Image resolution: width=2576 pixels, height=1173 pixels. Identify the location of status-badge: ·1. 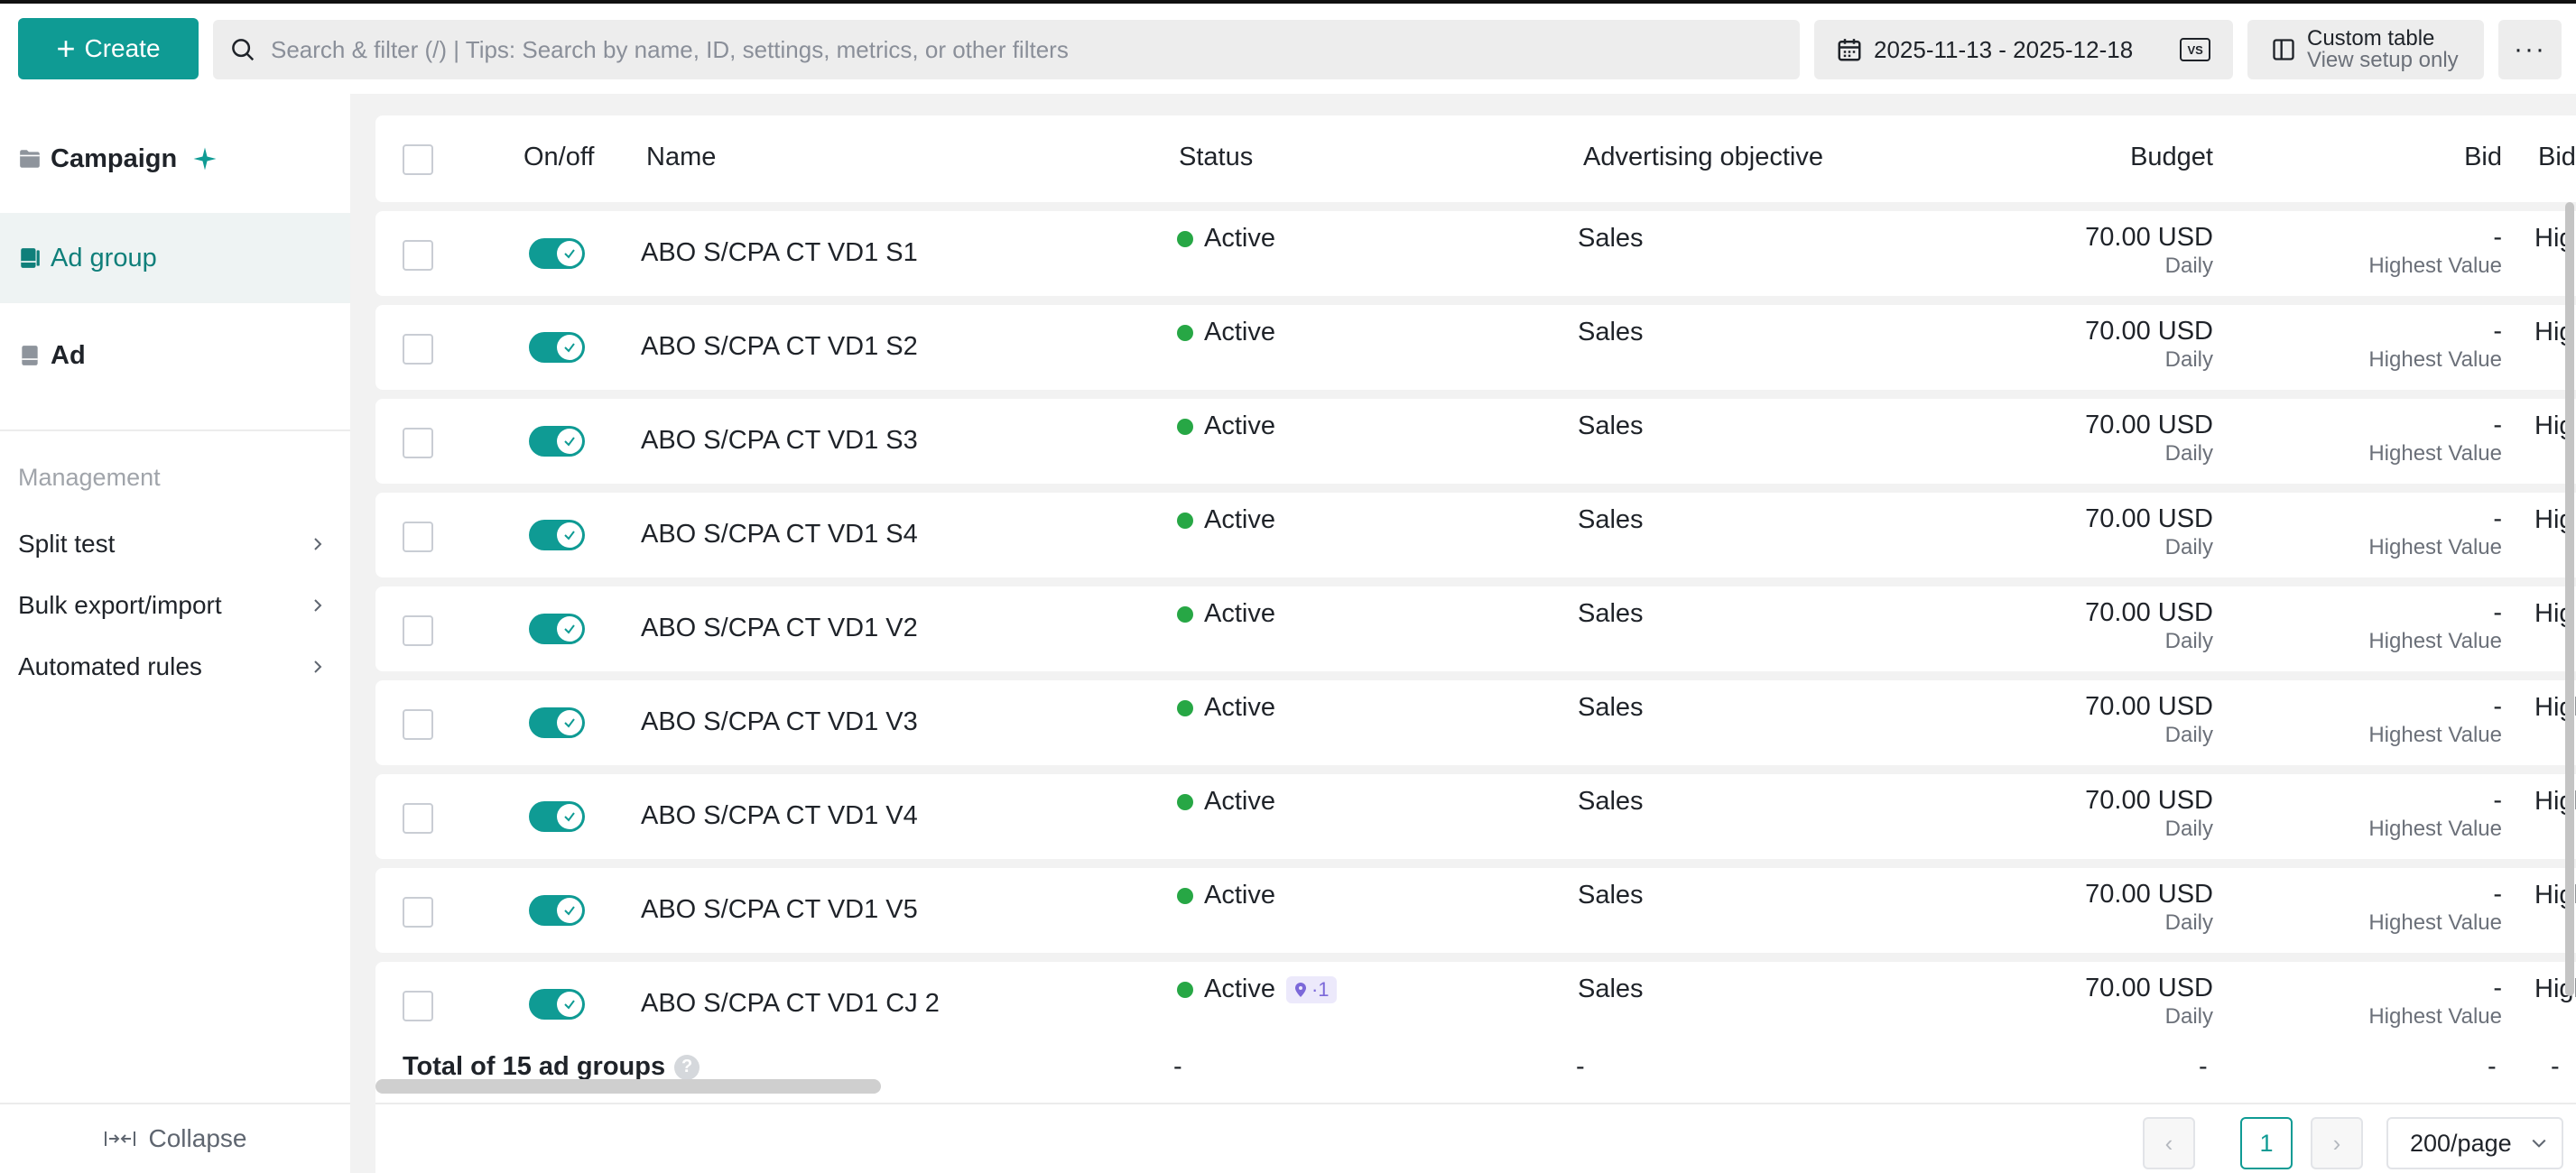
(1311, 989).